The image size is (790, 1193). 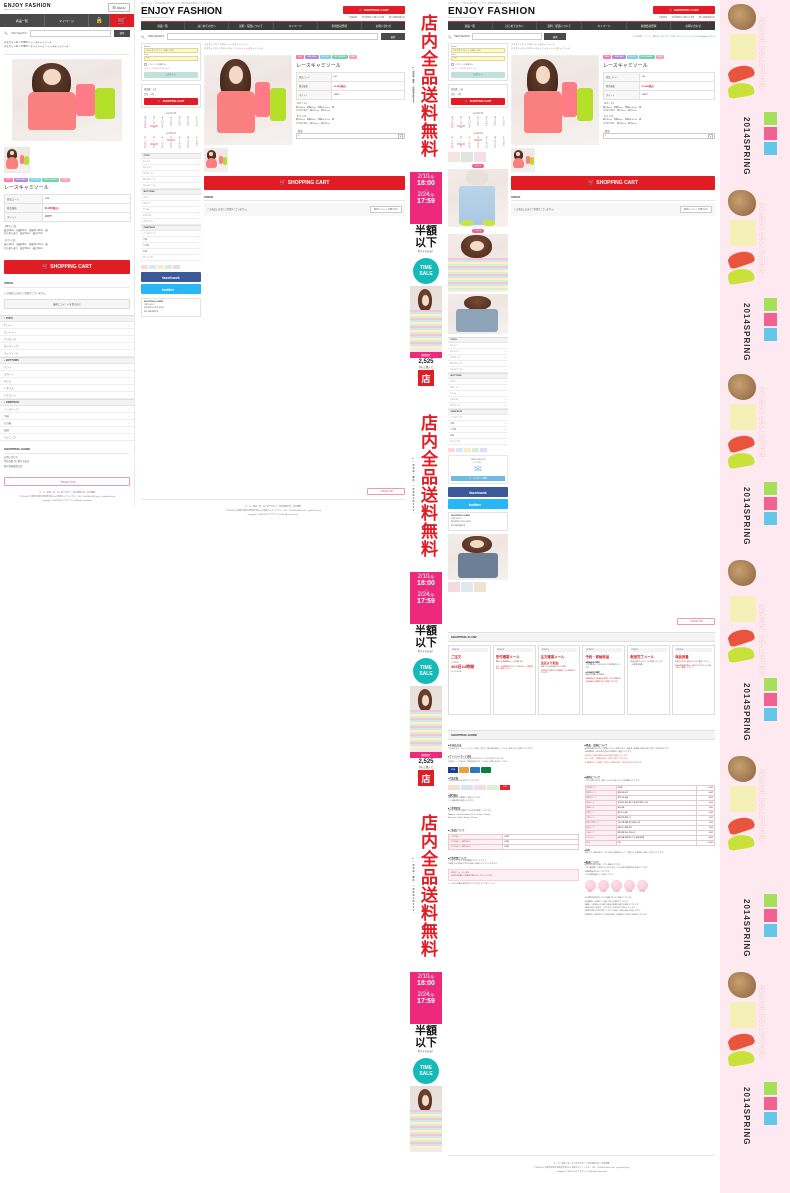 I want to click on keyword-link: ワンピ, so click(x=696, y=37).